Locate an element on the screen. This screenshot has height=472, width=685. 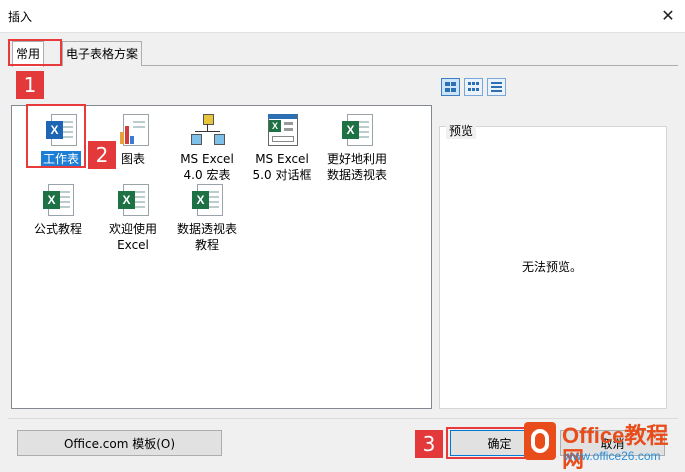
highlight-box-worksheet is located at coordinates (56, 136).